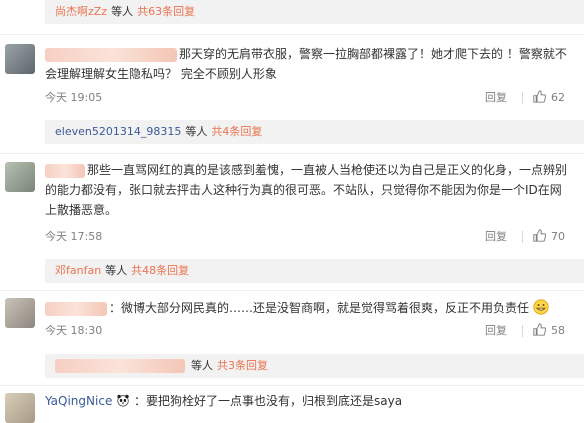  Describe the element at coordinates (307, 308) in the screenshot. I see `comment-text: ：微博大部分网民真的……还是没智商啊，就是觉得骂着很爽，反正不用负责任` at that location.